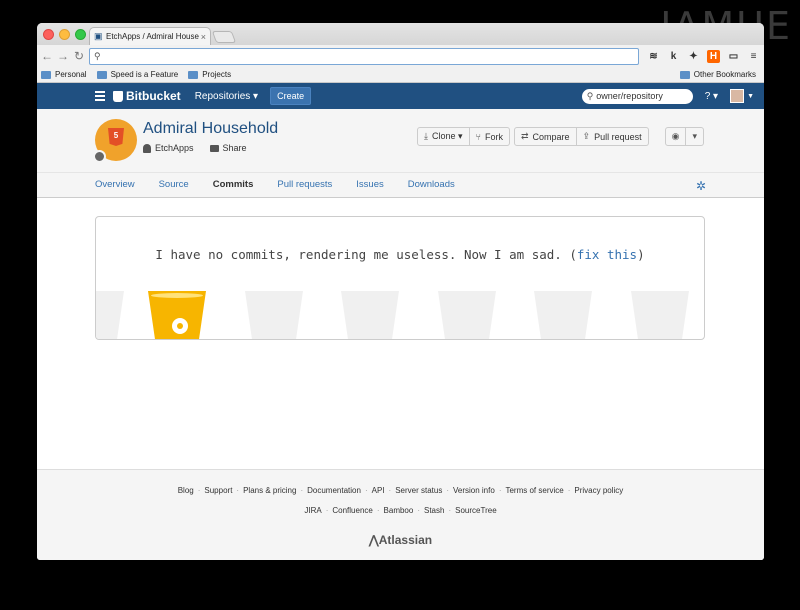 The height and width of the screenshot is (610, 800). I want to click on html5-icon: 5, so click(116, 137).